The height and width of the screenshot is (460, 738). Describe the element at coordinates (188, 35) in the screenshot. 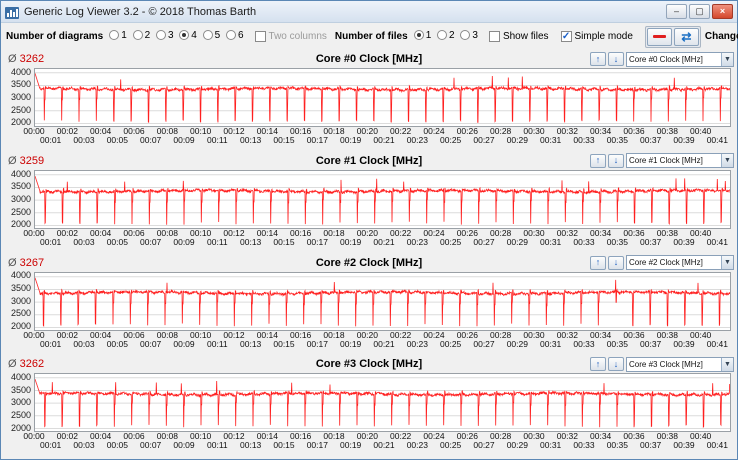

I see `radio-diagrams-4: 4` at that location.